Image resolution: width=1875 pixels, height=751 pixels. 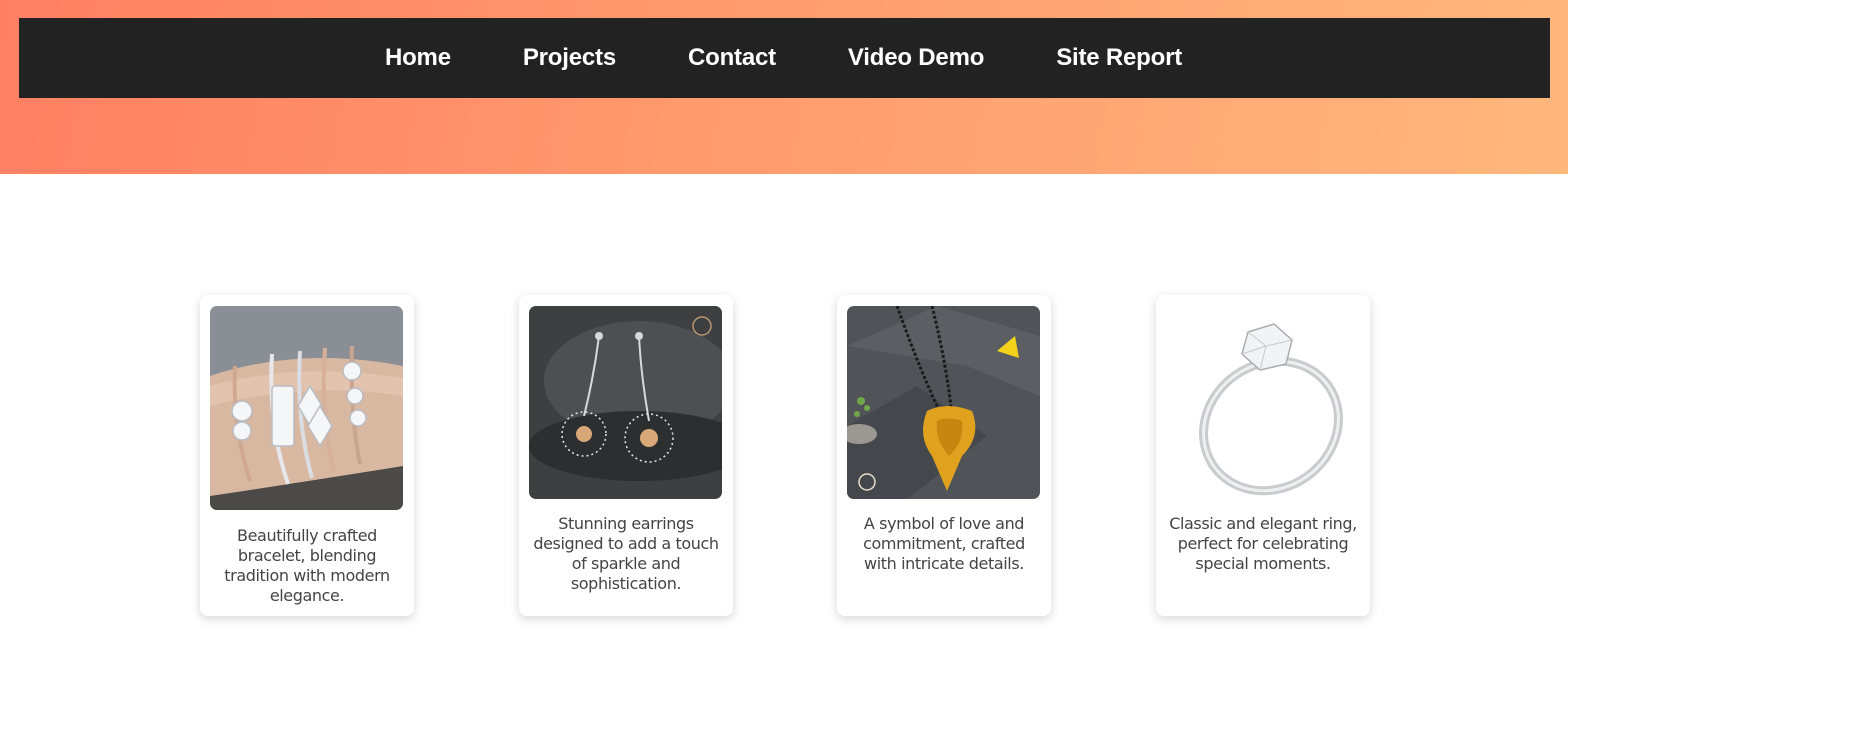 I want to click on ring-image, so click(x=1262, y=402).